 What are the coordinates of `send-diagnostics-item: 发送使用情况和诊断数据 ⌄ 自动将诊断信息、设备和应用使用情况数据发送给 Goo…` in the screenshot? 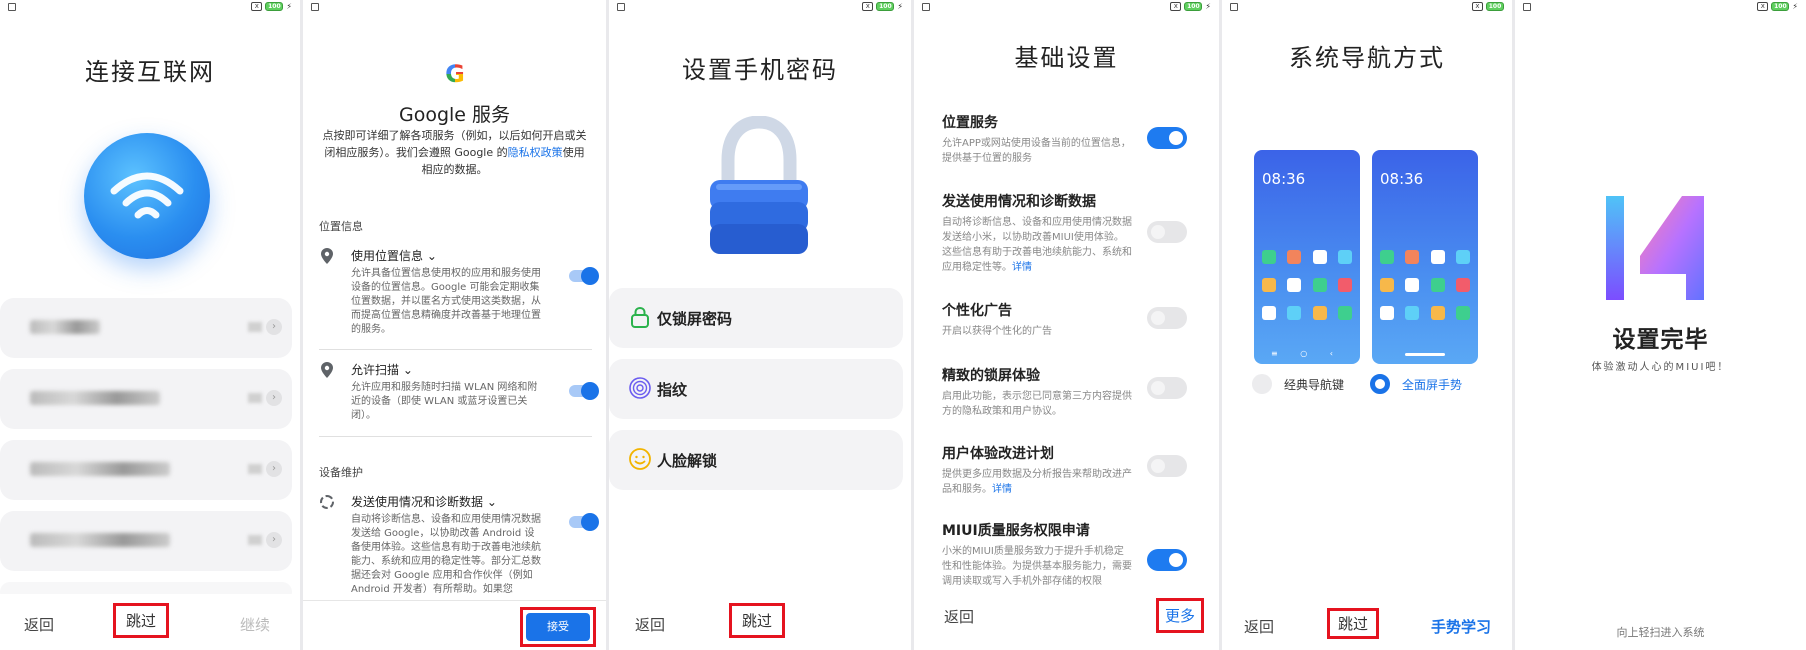 It's located at (446, 545).